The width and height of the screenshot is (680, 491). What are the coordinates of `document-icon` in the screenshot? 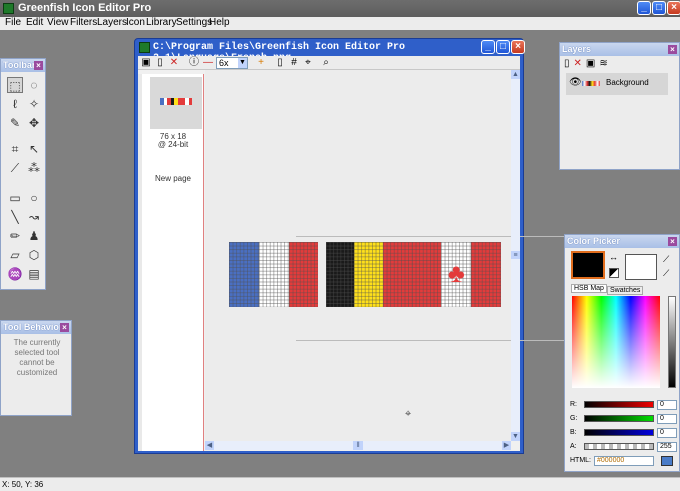 It's located at (144, 47).